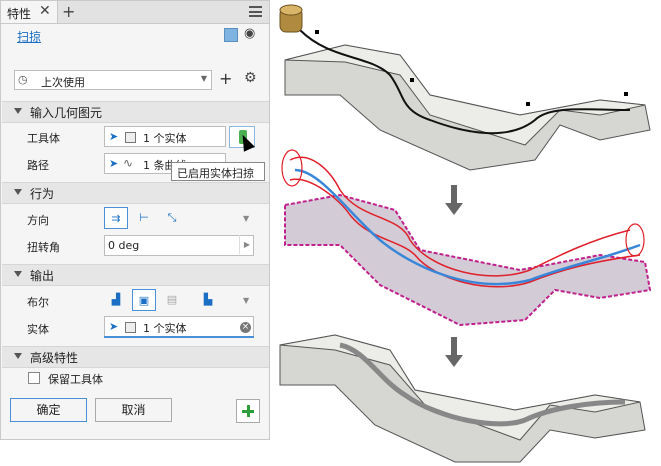 Image resolution: width=661 pixels, height=466 pixels. I want to click on tool-body-value: 1 个实体, so click(165, 138).